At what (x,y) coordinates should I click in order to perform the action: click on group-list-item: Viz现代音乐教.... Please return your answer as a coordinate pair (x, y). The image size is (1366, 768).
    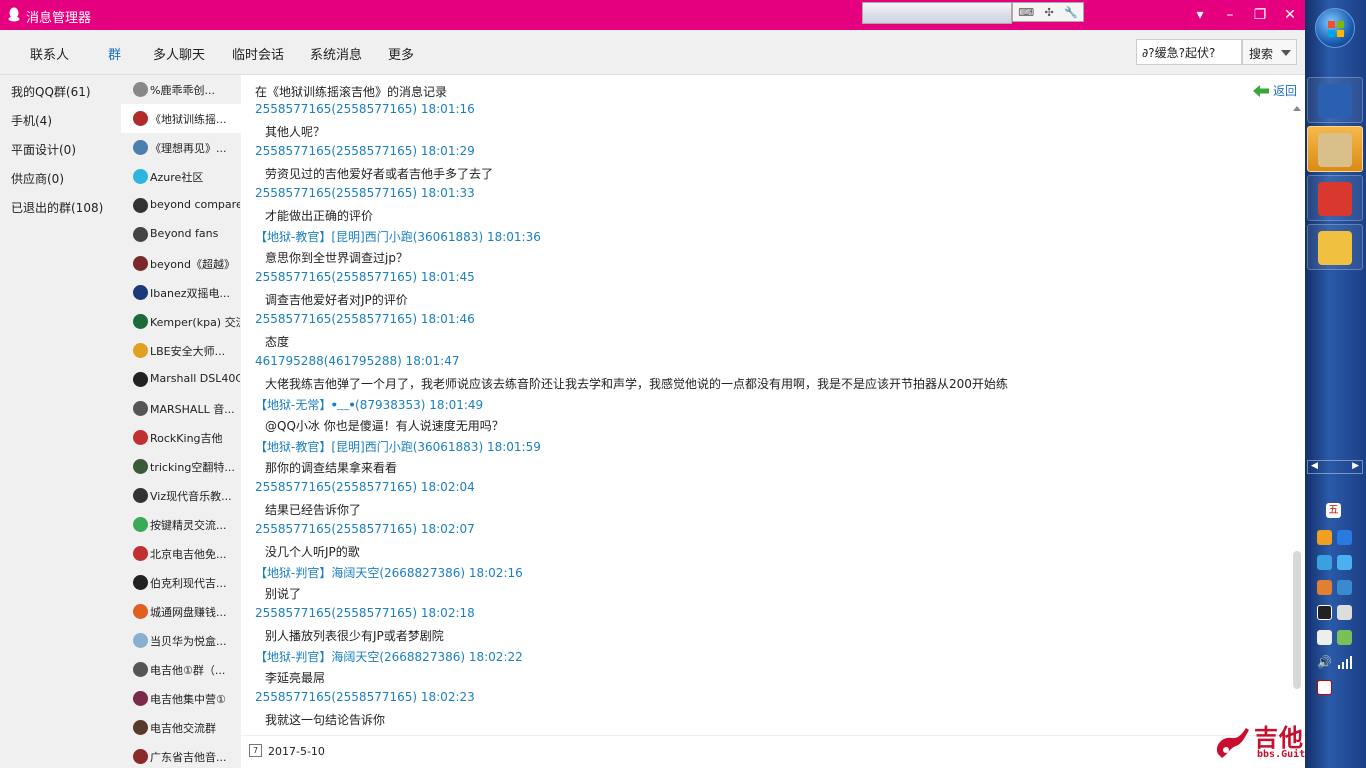
    Looking at the image, I should click on (181, 495).